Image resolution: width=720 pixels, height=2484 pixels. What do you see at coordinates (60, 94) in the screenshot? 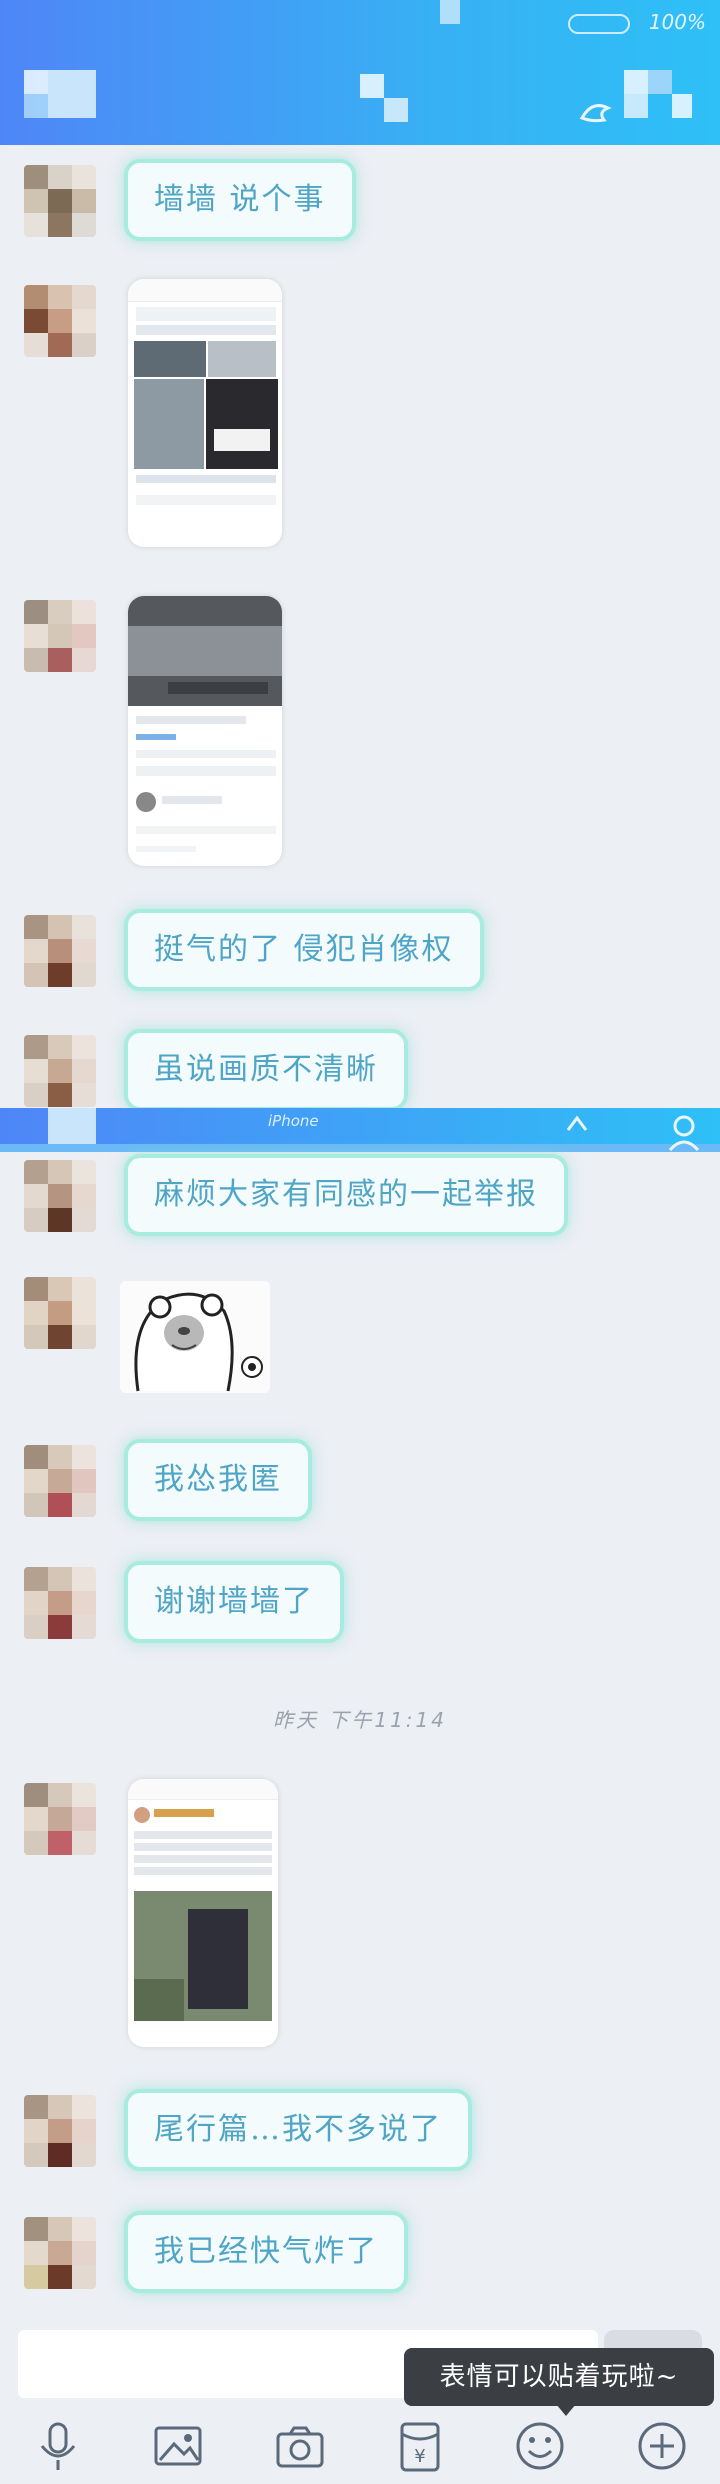
I see `back-button` at bounding box center [60, 94].